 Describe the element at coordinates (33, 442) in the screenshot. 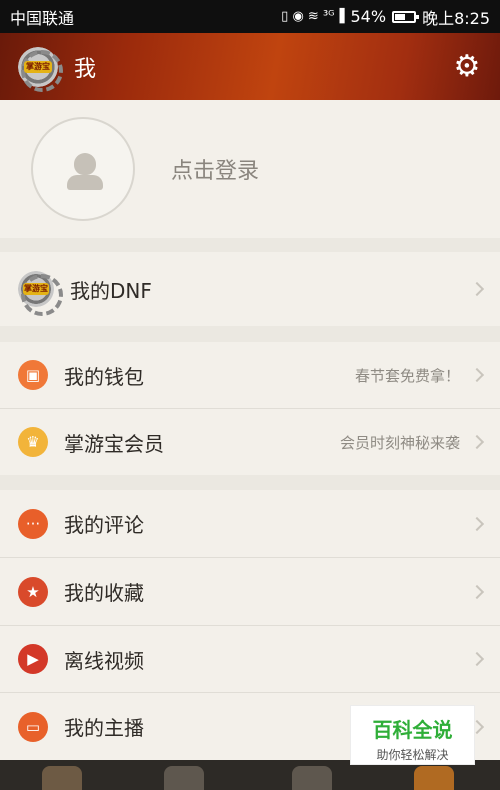

I see `crown-icon: ♛` at that location.